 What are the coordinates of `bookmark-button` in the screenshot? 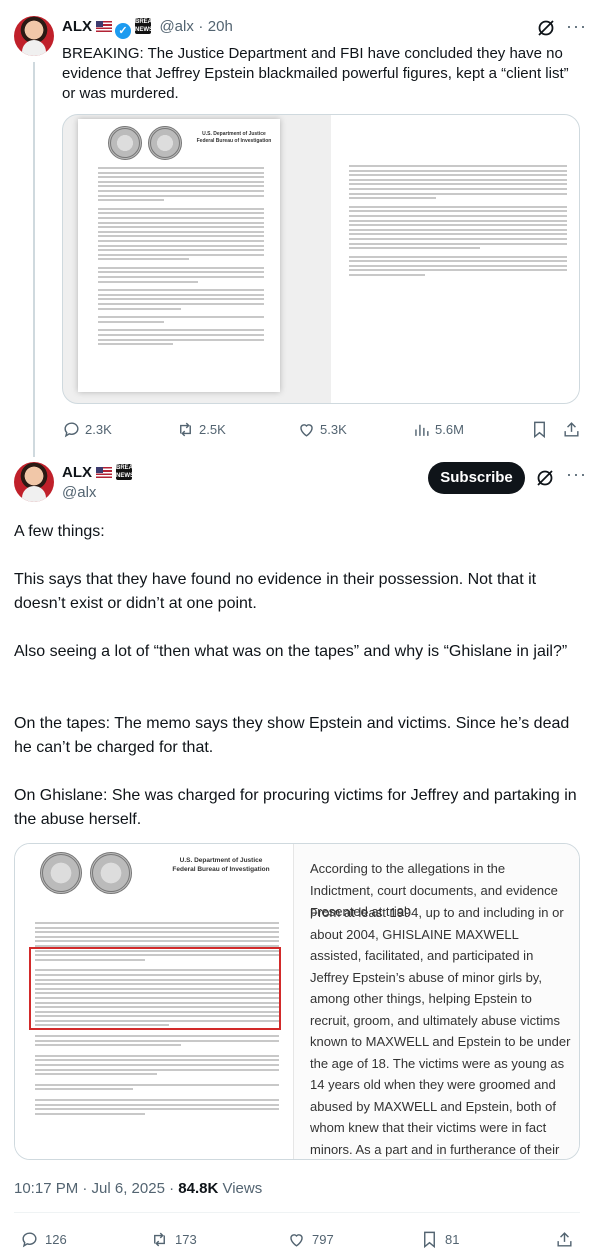 It's located at (539, 429).